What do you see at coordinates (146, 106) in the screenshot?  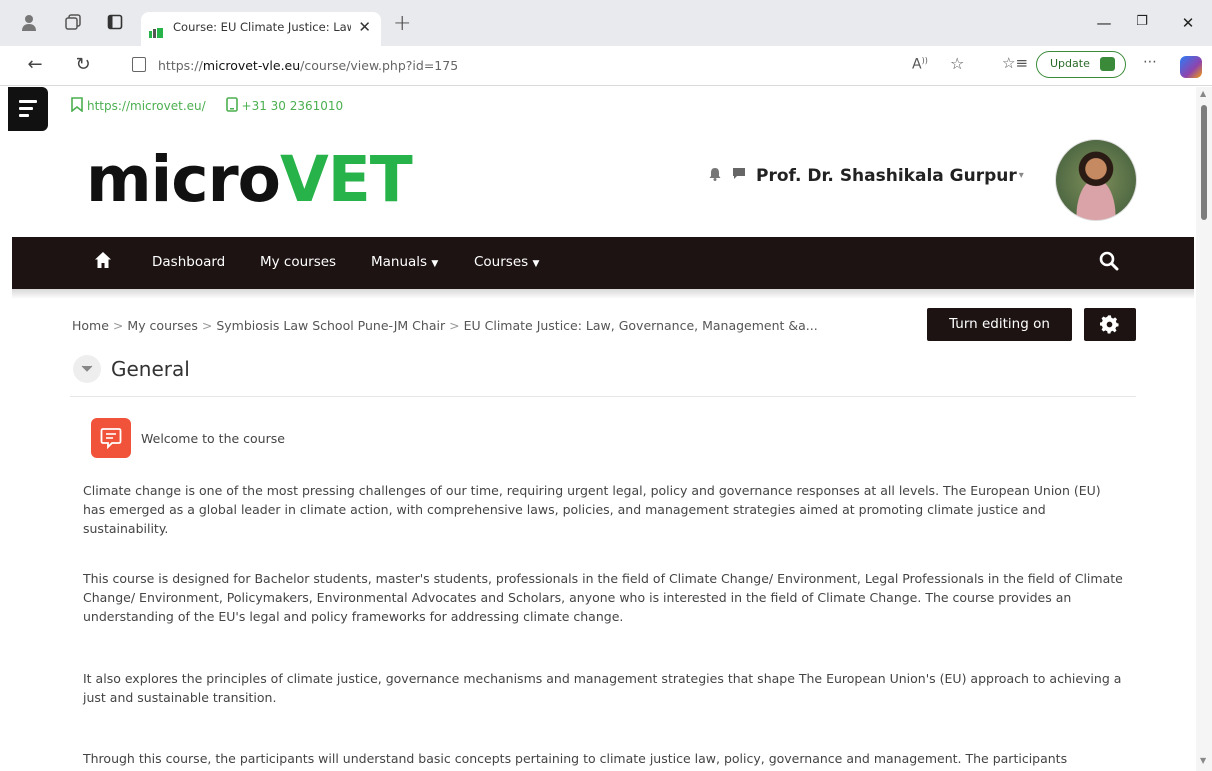 I see `website-link: https://microvet.eu/` at bounding box center [146, 106].